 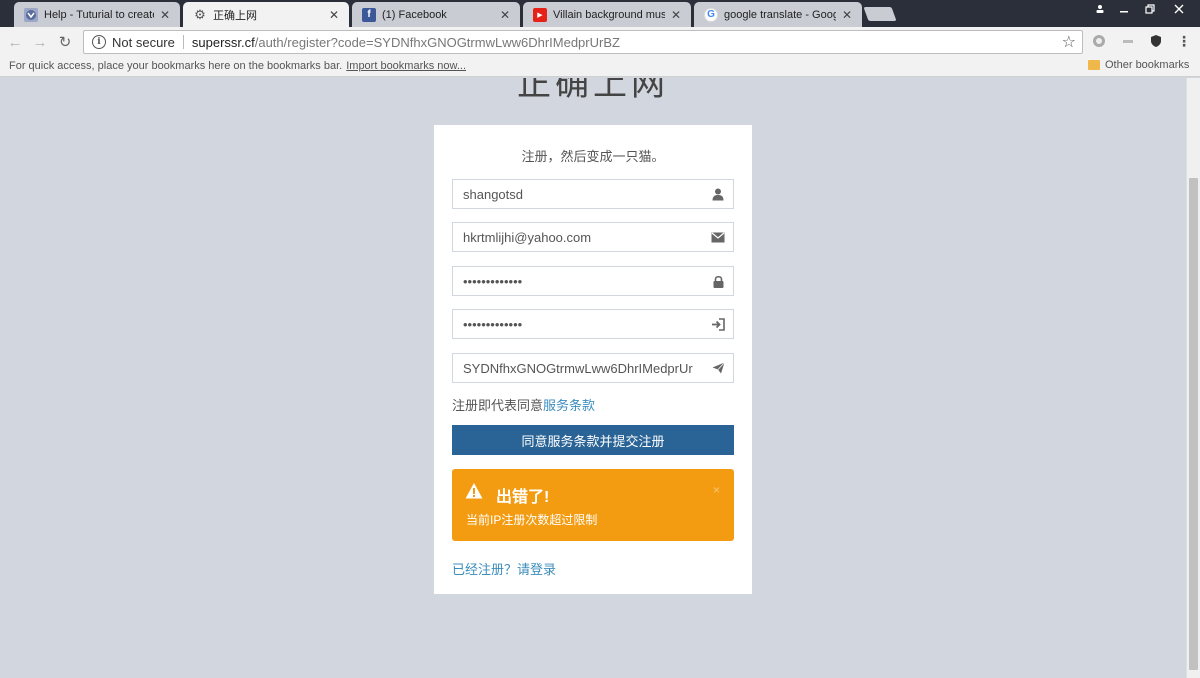 I want to click on security-label: Not secure, so click(x=143, y=42).